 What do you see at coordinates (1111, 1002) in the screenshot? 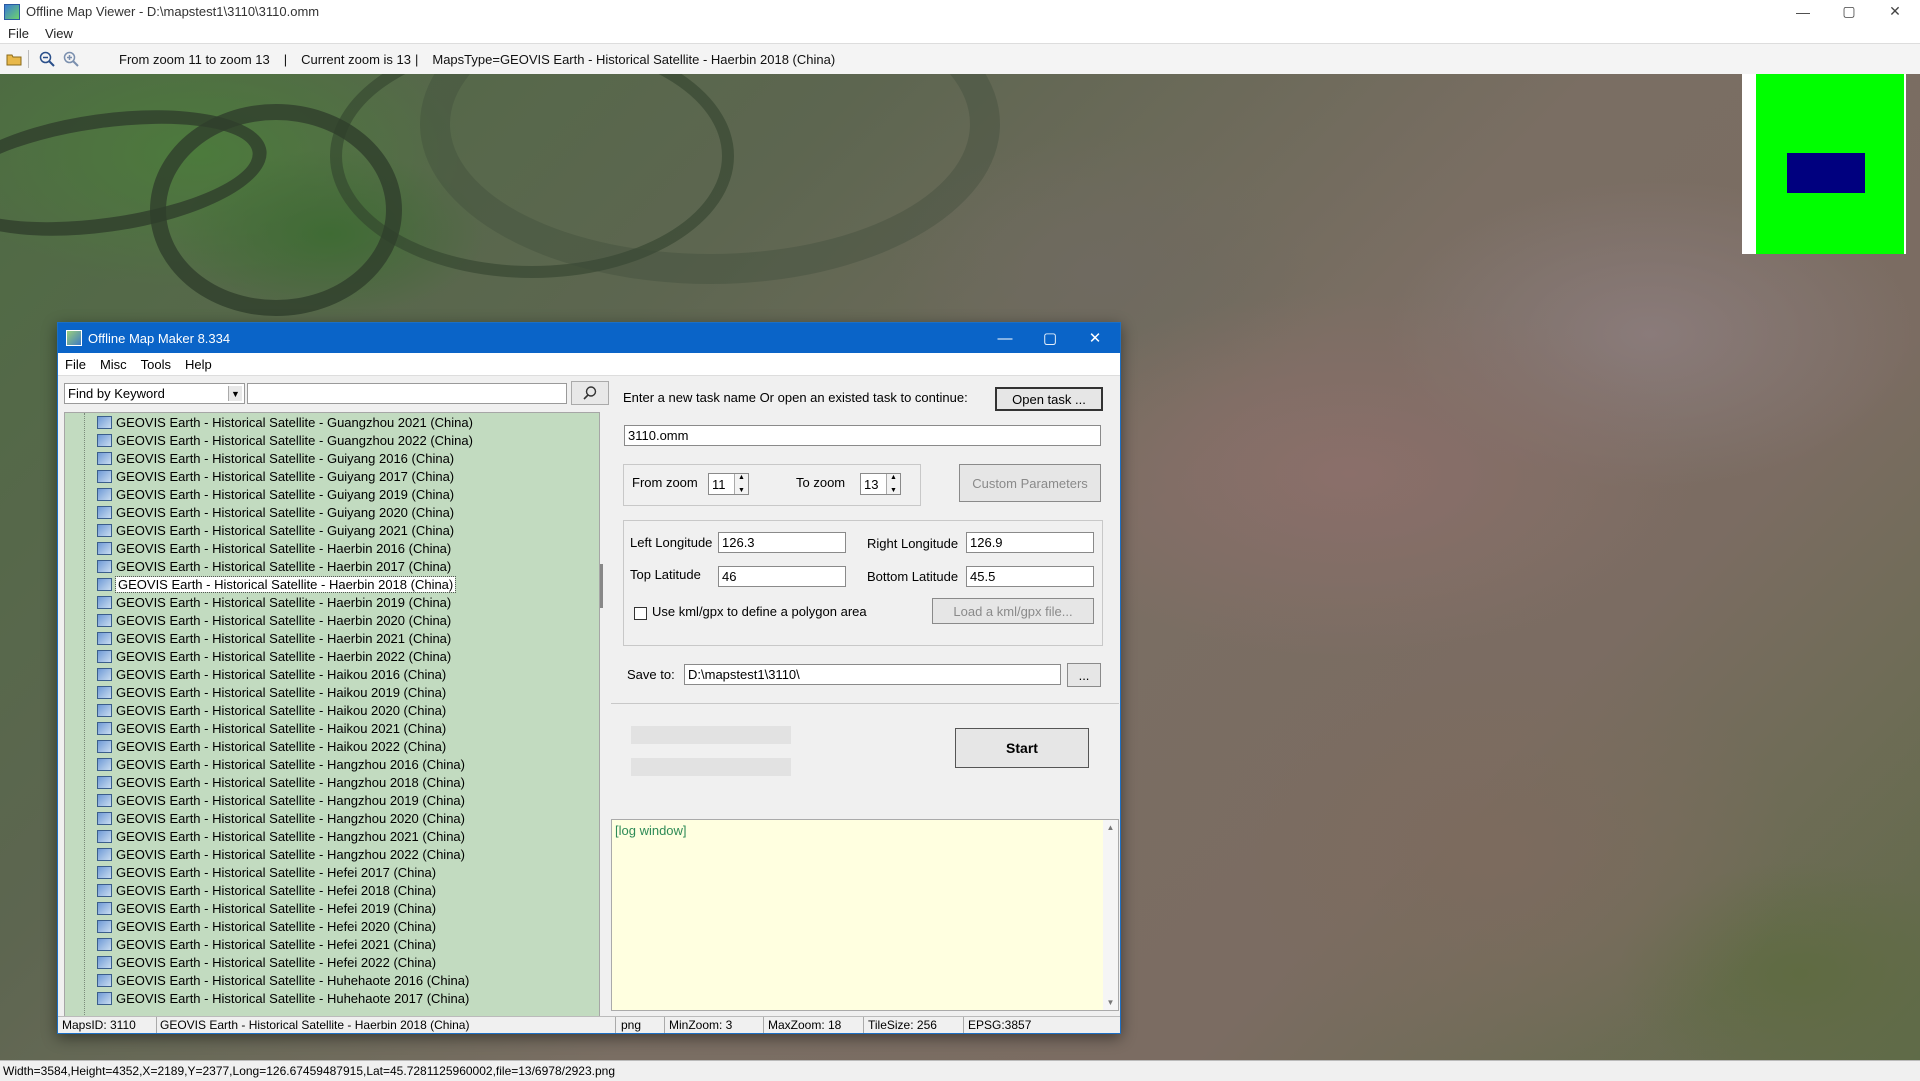
I see `scroll-down-icon: ▼` at bounding box center [1111, 1002].